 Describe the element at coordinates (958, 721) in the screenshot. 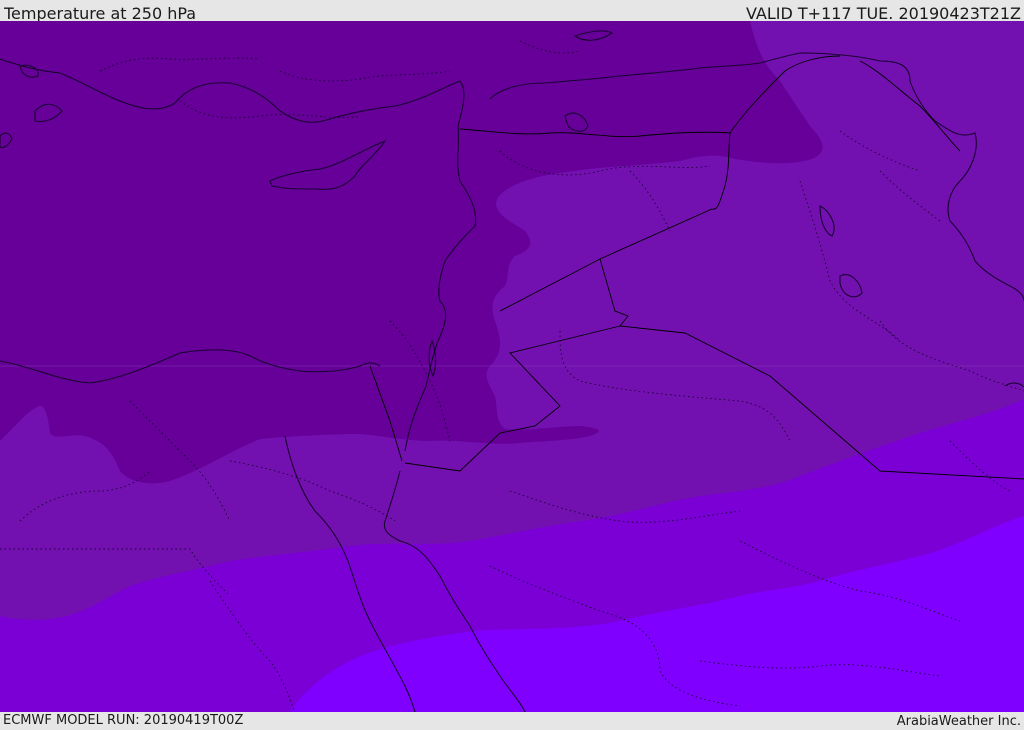

I see `credit-label: ArabiaWeather Inc.` at that location.